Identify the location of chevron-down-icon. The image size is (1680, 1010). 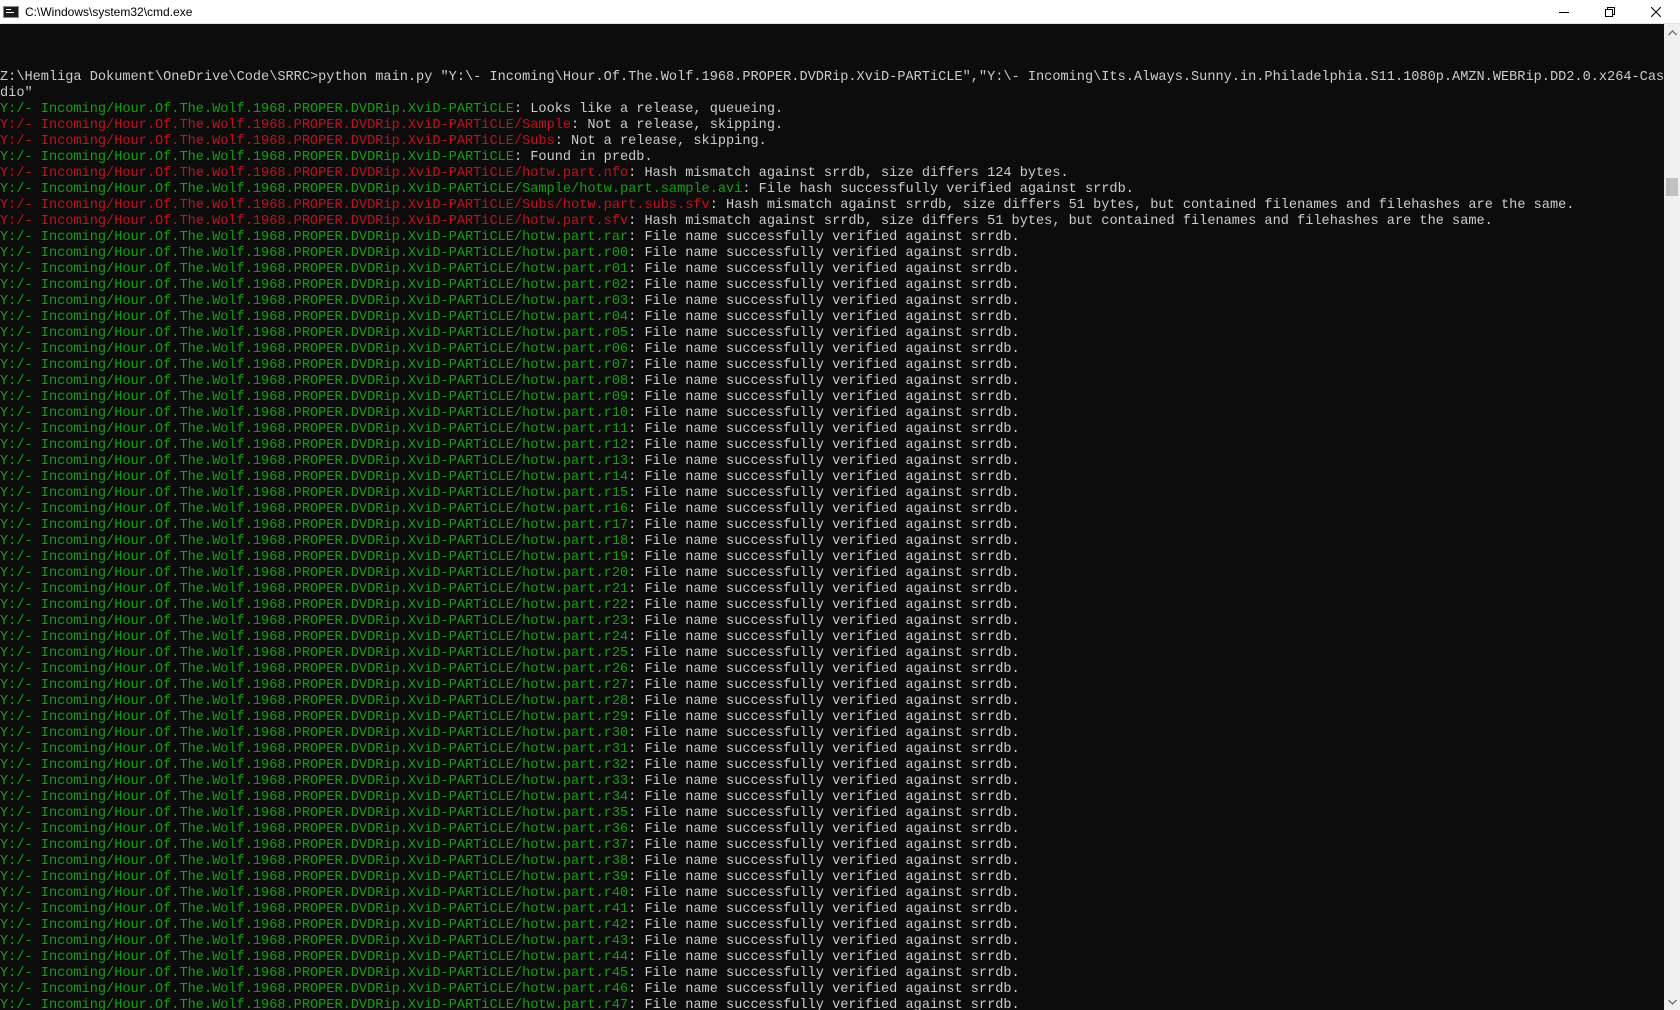
(1672, 1002).